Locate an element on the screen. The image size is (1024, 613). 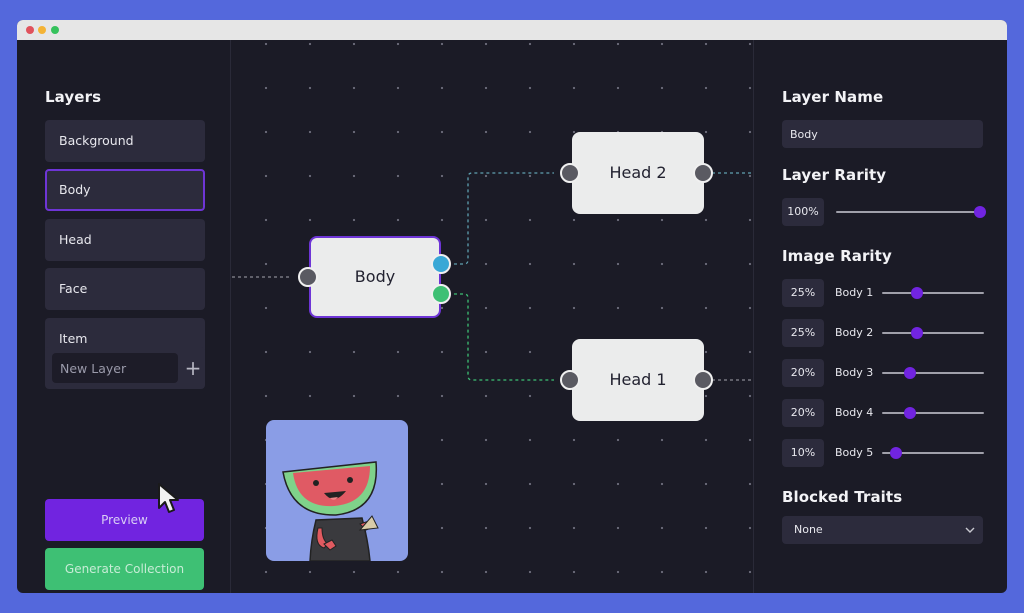
chevron-down-icon is located at coordinates (970, 530).